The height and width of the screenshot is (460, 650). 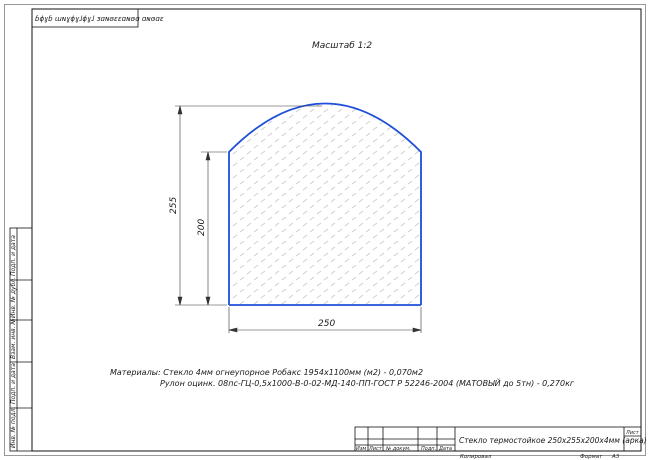 I want to click on tb-header-list: Лист, so click(x=375, y=449).